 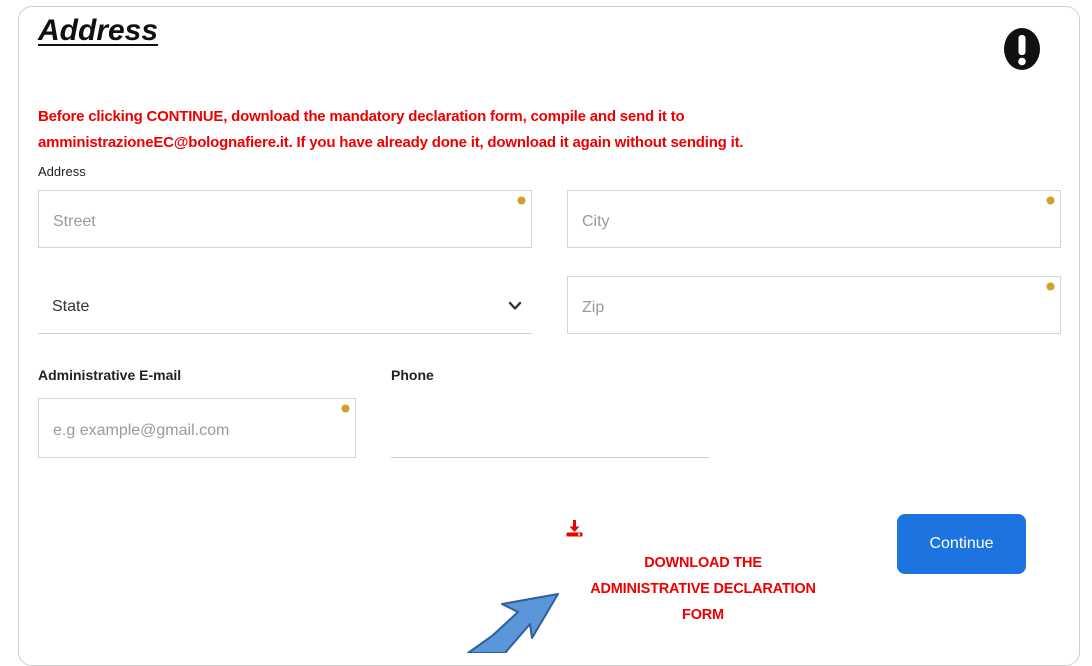 I want to click on city-field, so click(x=814, y=219).